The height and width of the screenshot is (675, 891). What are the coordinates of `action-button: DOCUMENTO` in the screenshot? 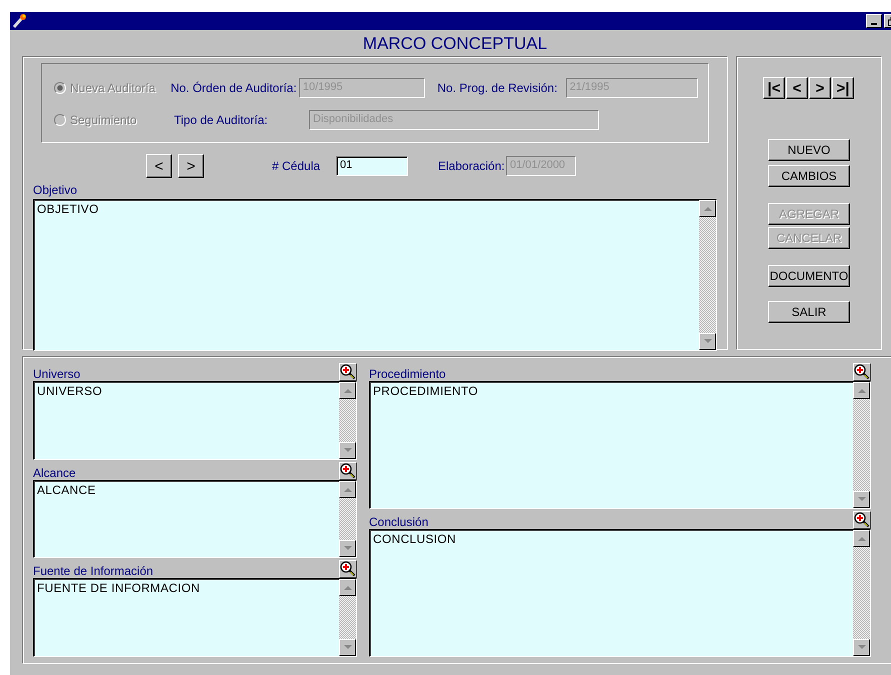 It's located at (809, 276).